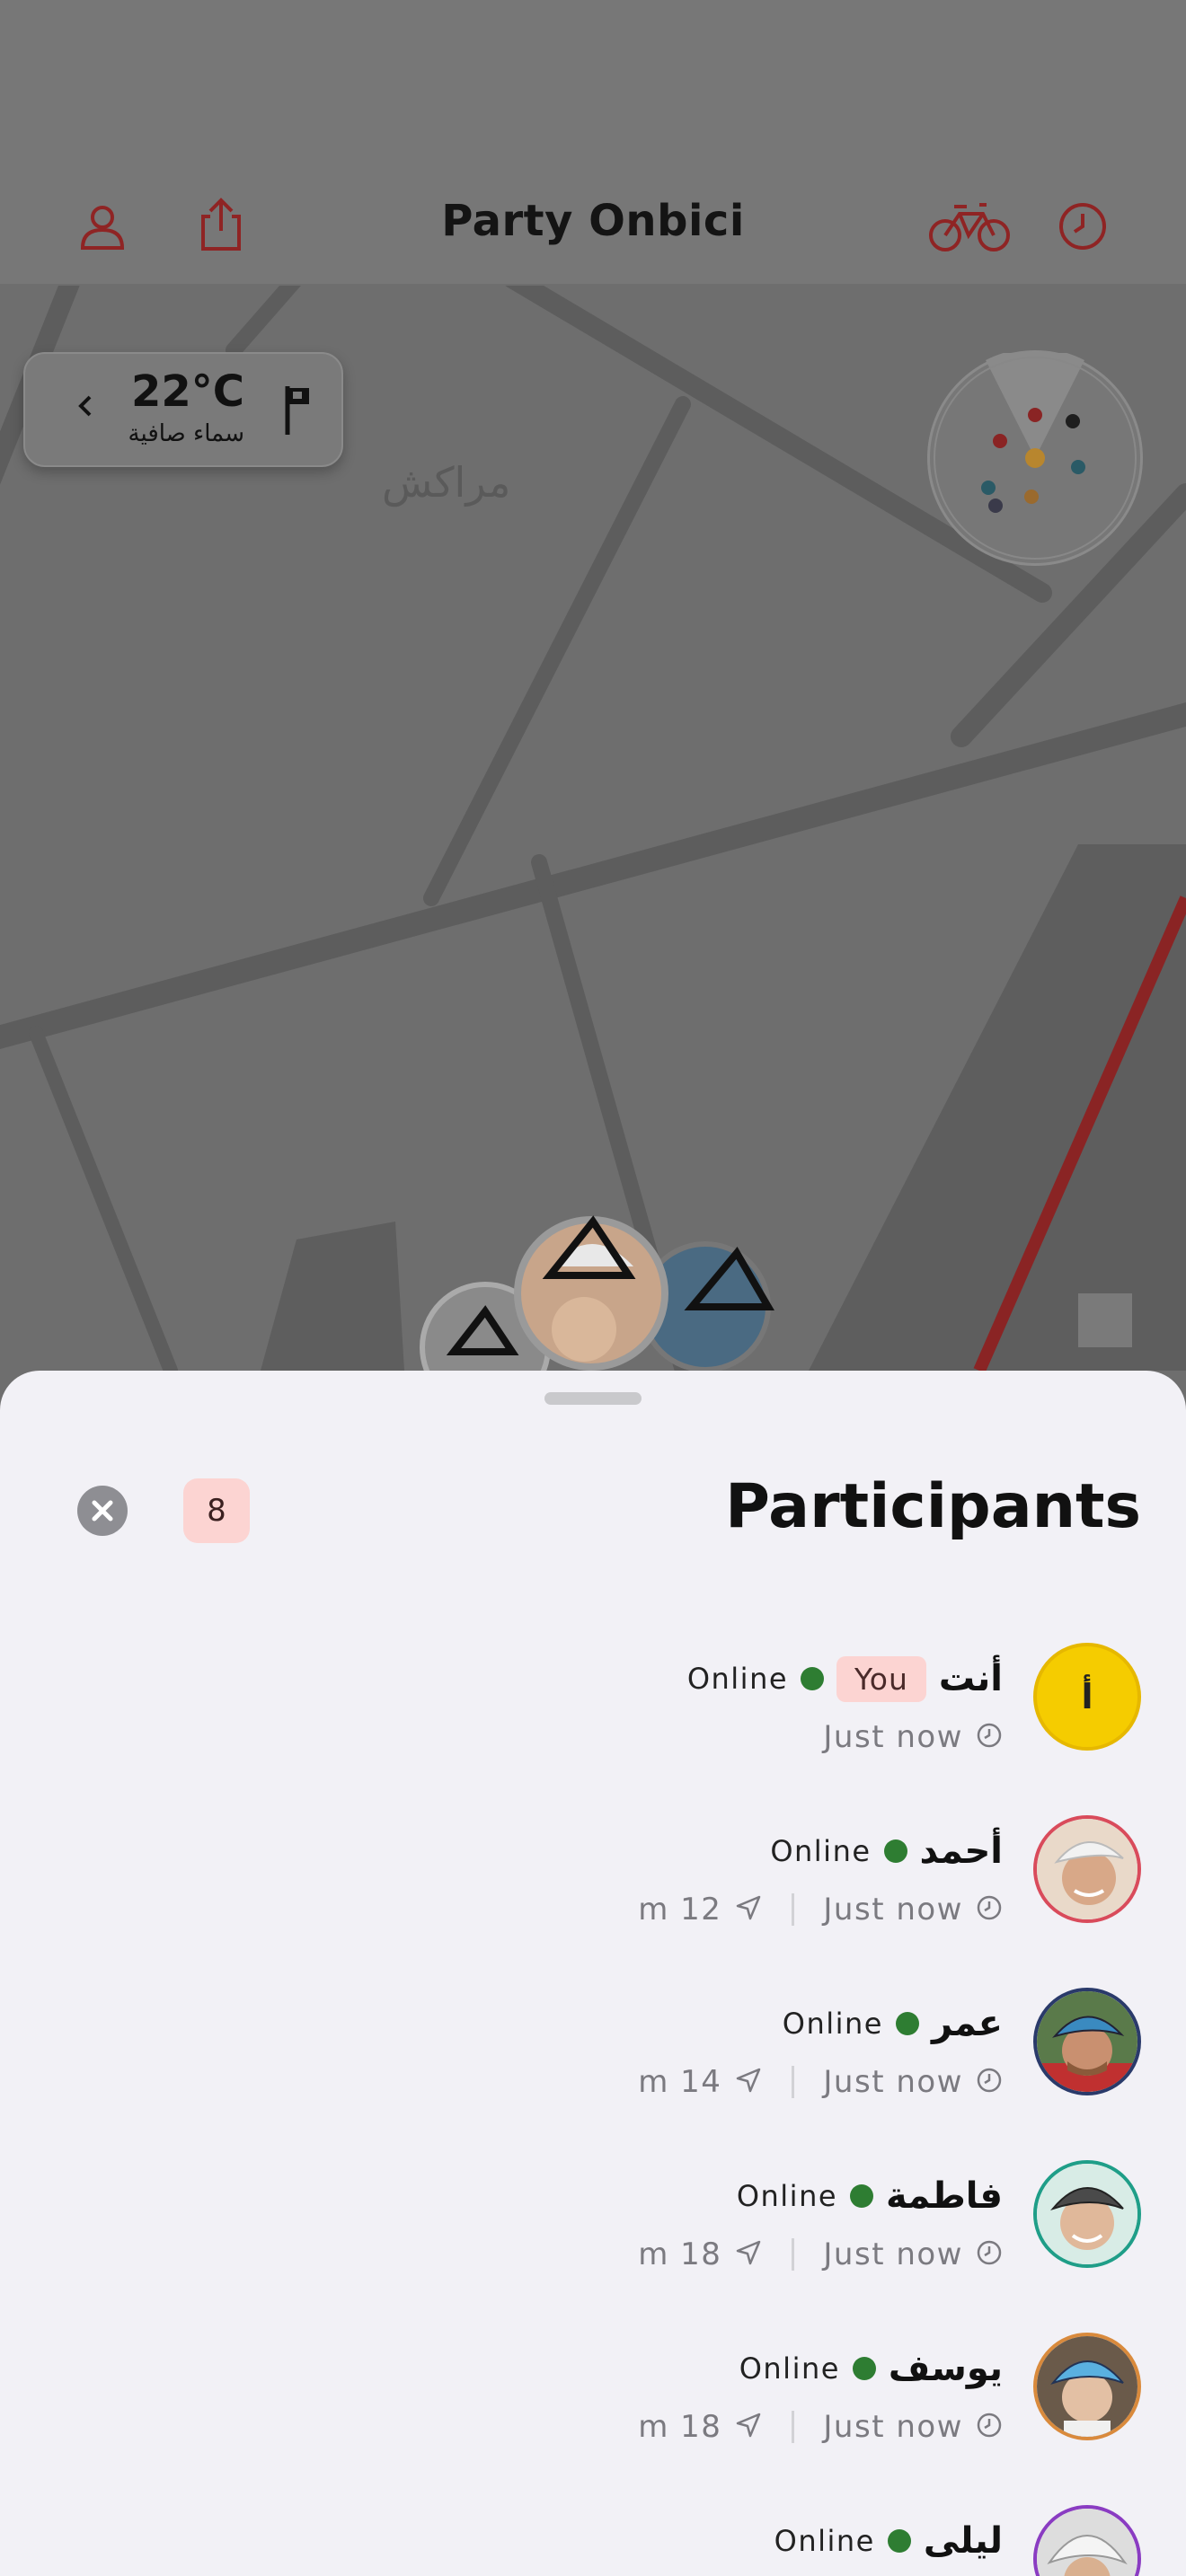  I want to click on participant-name: أحمد, so click(961, 1851).